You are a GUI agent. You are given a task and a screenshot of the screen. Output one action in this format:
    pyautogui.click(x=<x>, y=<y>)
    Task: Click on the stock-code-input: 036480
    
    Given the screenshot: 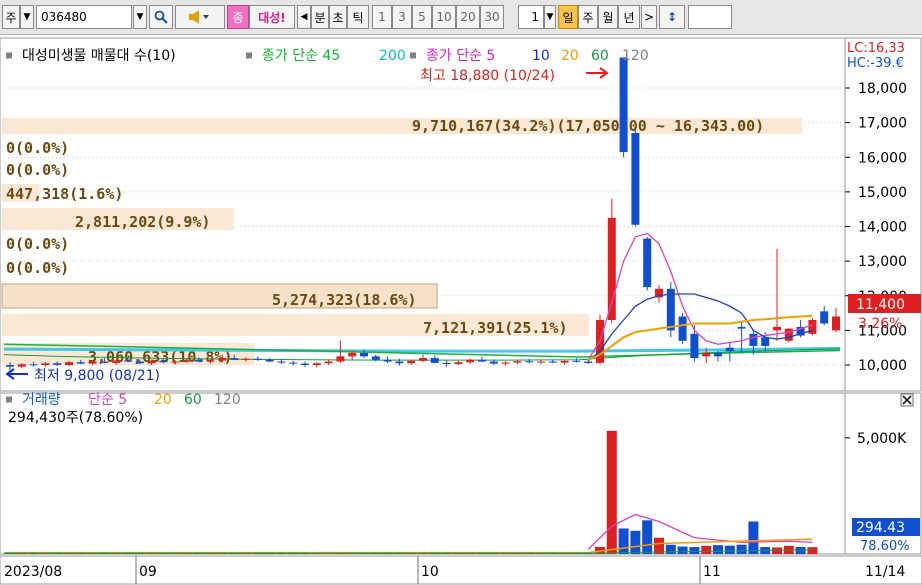 What is the action you would take?
    pyautogui.click(x=84, y=17)
    